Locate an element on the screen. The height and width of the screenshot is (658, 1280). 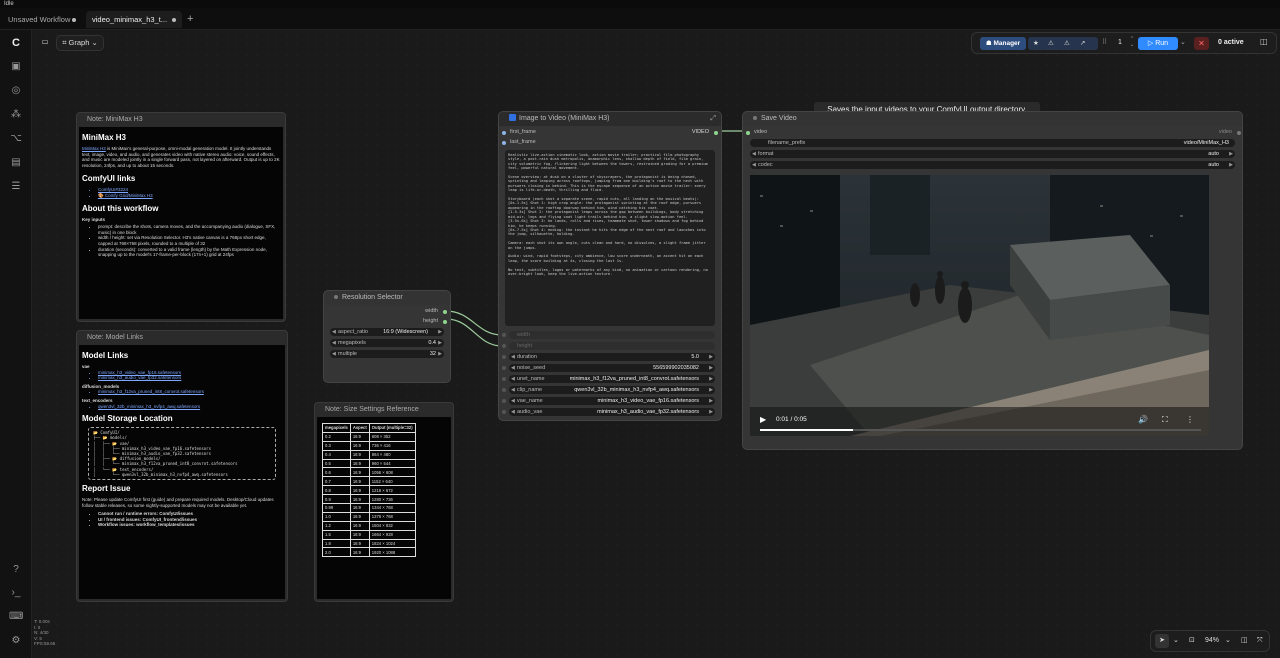
play-button-icon: ▶ is located at coordinates (763, 419).